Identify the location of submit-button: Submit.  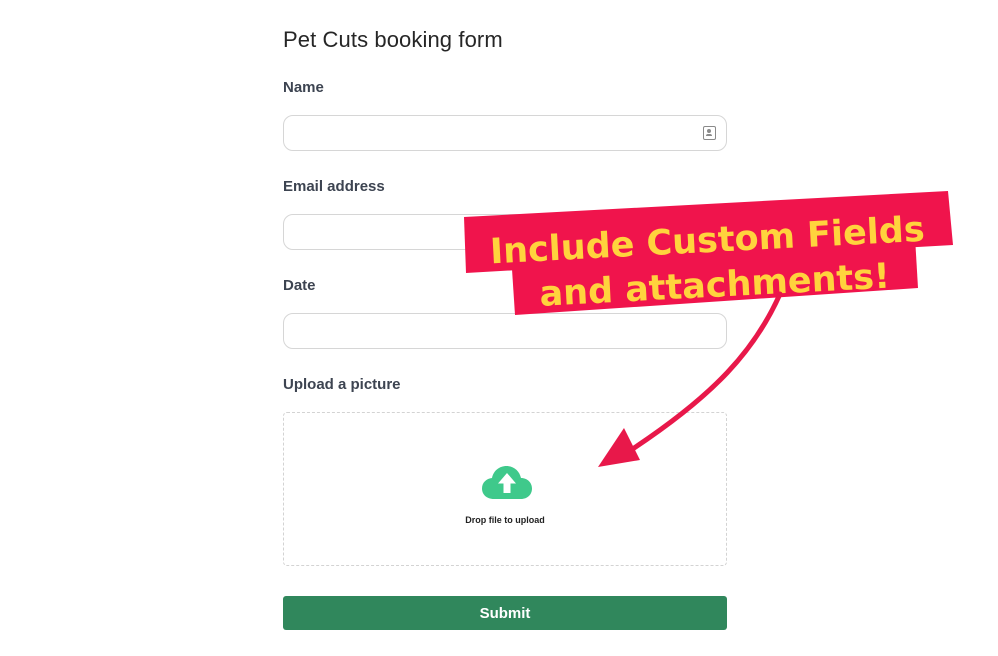
(505, 613).